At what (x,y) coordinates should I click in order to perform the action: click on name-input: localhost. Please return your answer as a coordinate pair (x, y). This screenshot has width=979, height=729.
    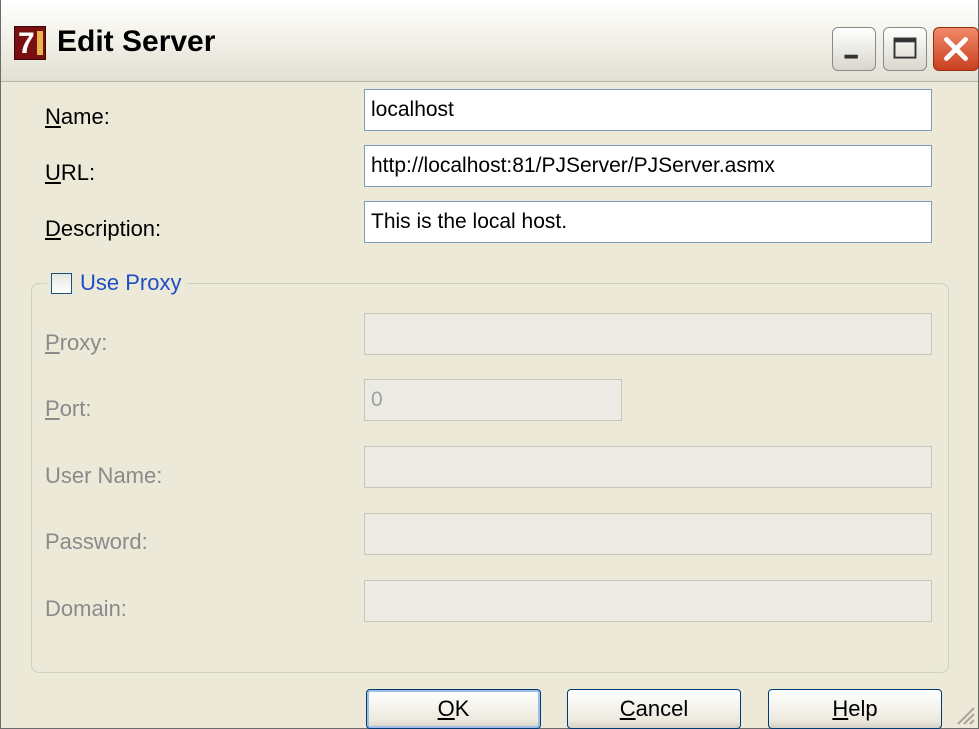
    Looking at the image, I should click on (648, 110).